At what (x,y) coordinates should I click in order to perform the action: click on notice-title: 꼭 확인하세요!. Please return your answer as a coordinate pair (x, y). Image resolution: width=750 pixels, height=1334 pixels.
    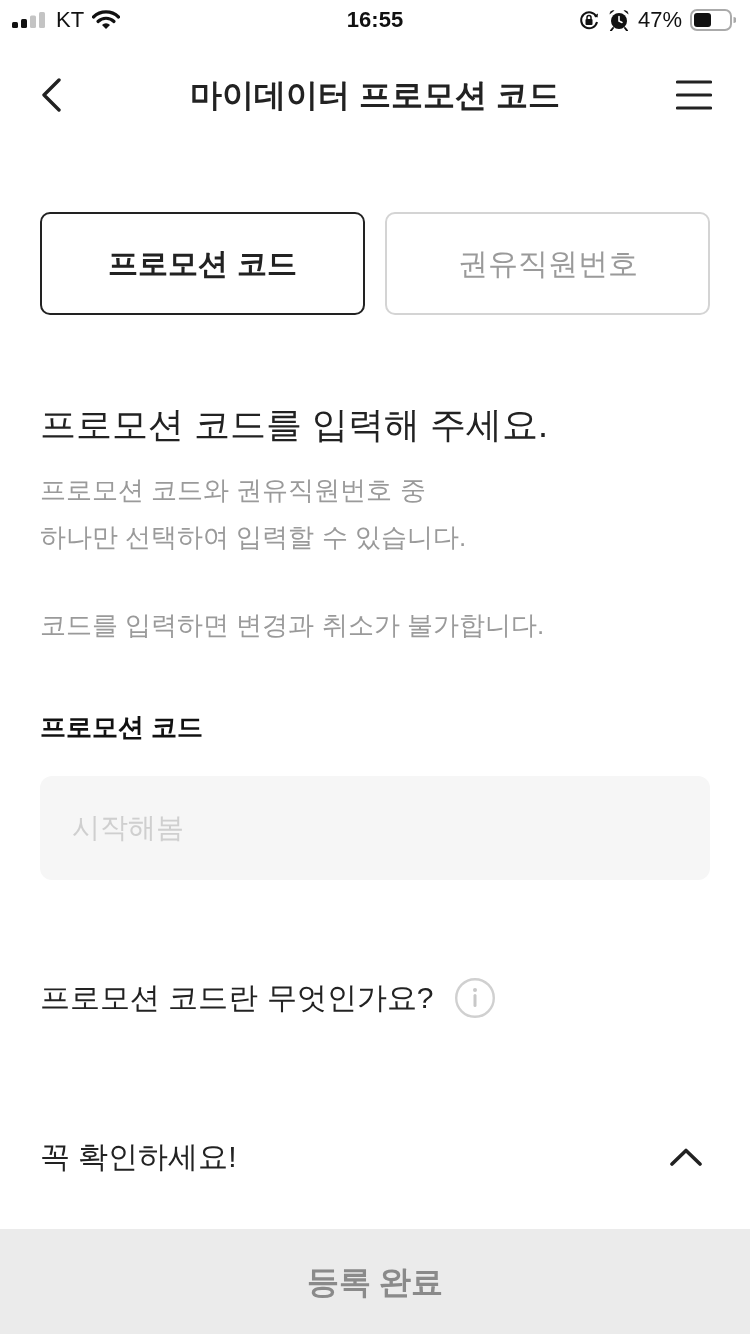
    Looking at the image, I should click on (138, 1157).